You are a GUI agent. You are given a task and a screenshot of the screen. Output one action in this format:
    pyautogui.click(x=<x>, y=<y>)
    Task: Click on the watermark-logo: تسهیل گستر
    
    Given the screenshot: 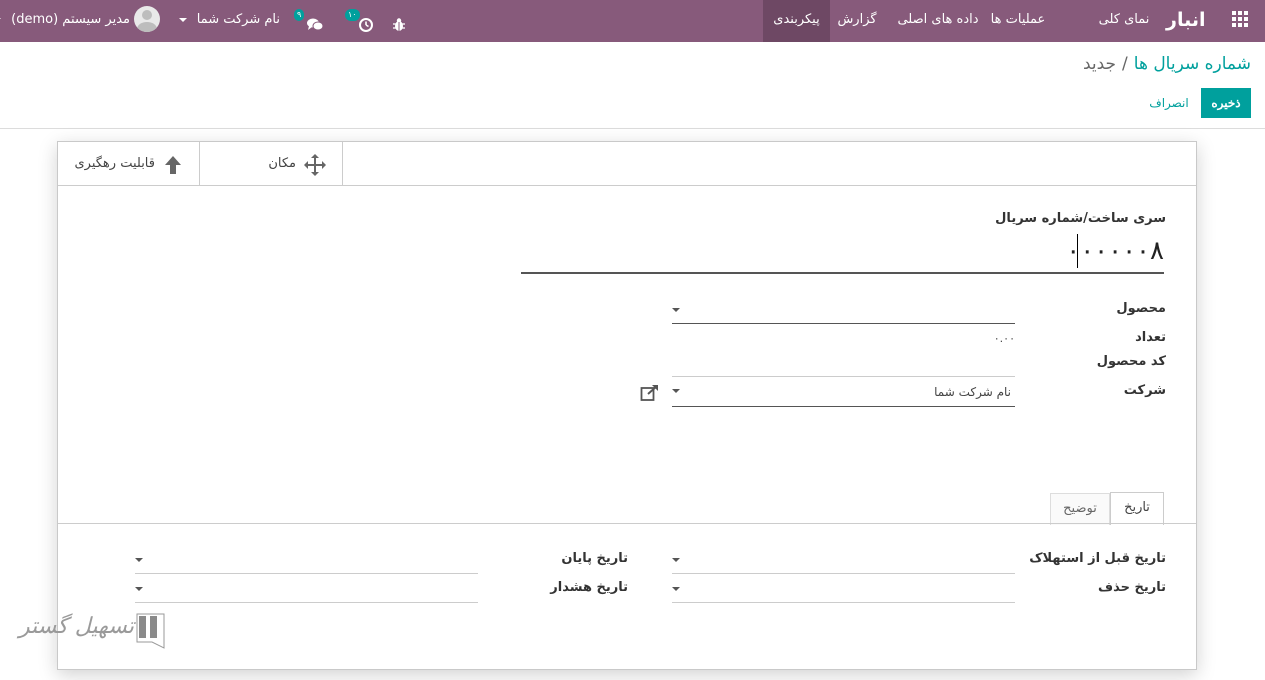 What is the action you would take?
    pyautogui.click(x=95, y=634)
    